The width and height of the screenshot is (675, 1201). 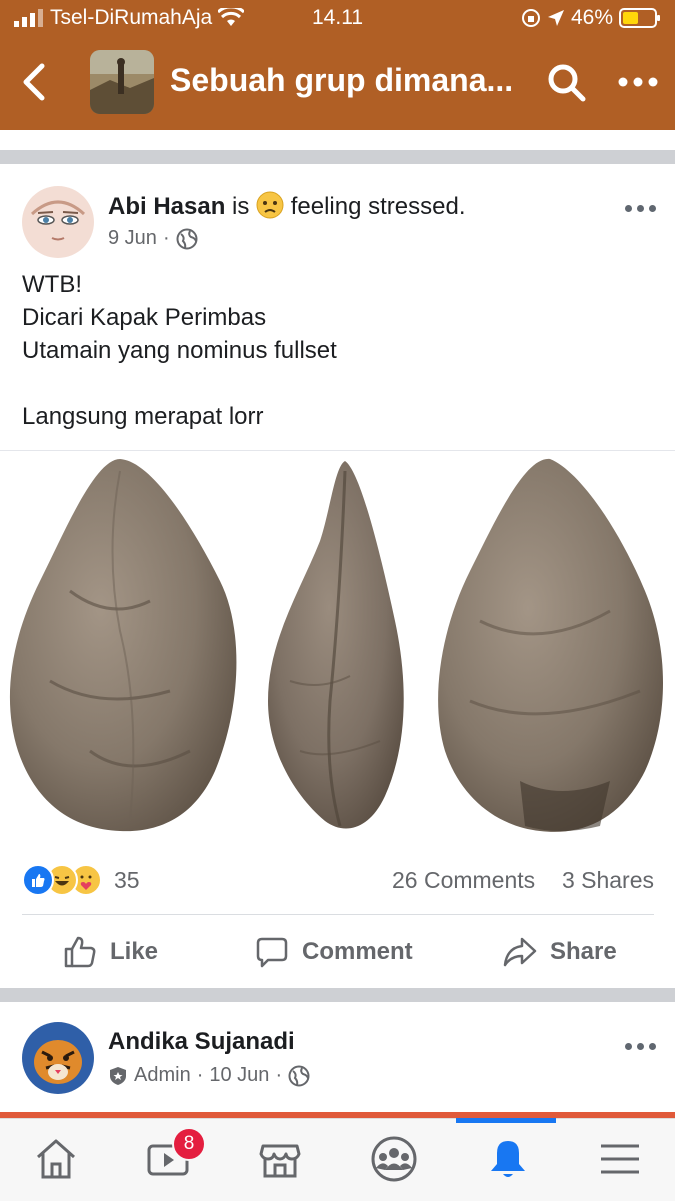 I want to click on next-author-name: Andika Sujanadi, so click(x=201, y=1041).